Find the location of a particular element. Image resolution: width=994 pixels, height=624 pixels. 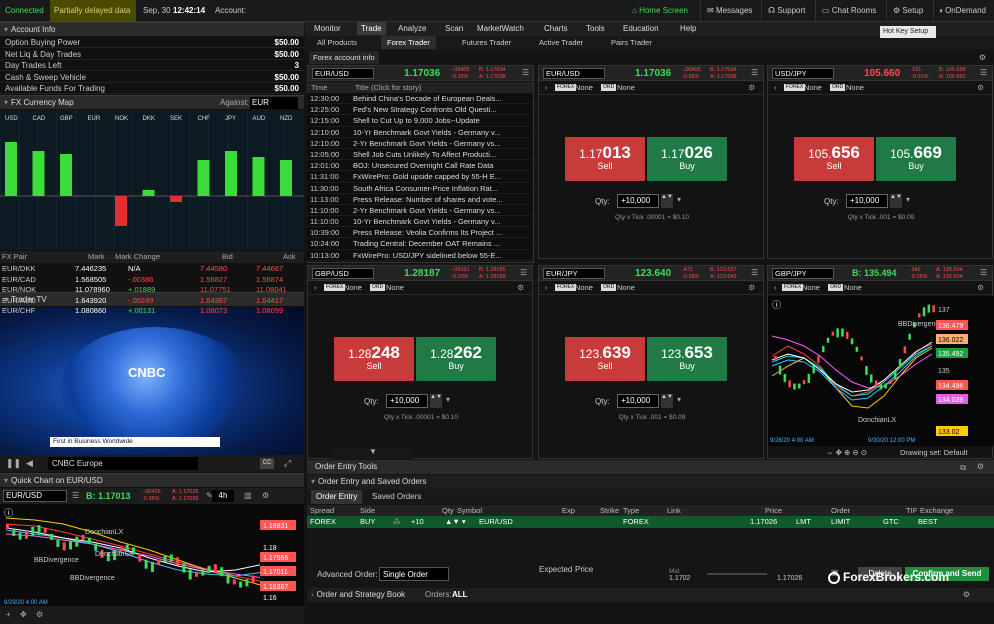

symbol-select: EUR/JPY is located at coordinates (574, 273).